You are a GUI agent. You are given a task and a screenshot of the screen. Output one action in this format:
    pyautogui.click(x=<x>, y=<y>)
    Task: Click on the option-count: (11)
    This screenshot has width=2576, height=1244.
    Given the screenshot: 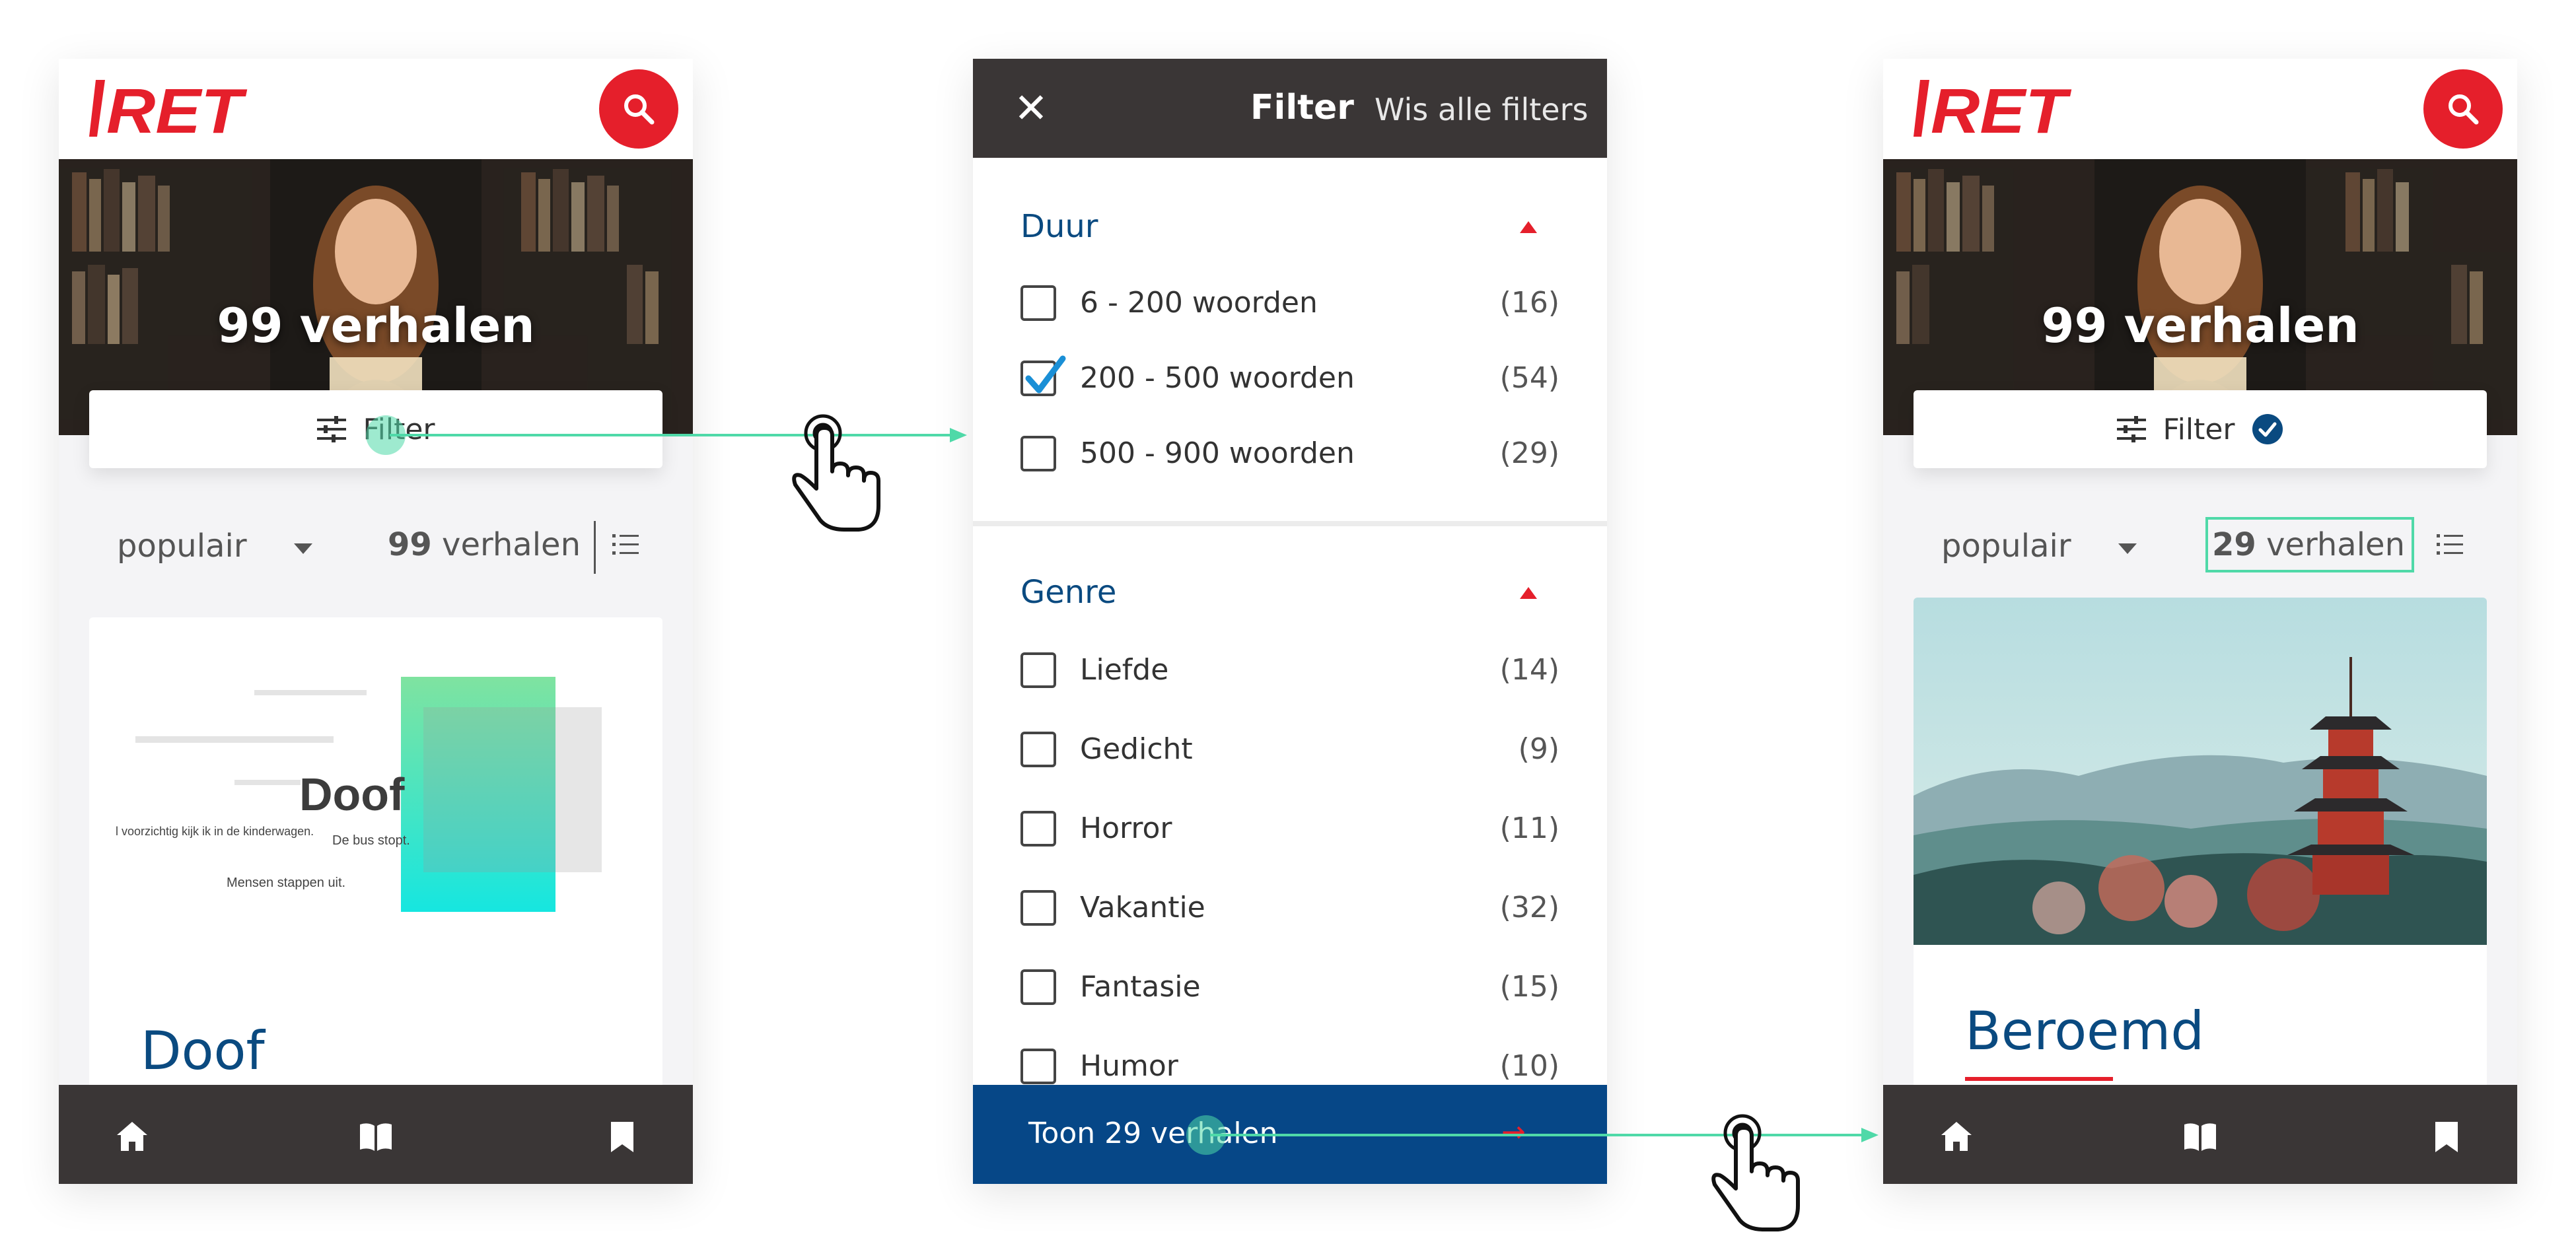 What is the action you would take?
    pyautogui.click(x=1529, y=828)
    